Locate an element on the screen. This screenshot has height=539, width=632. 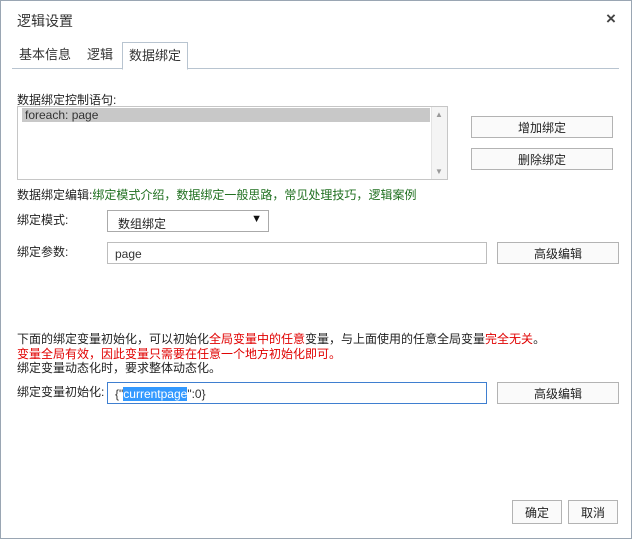
init-variable-label: 绑定变量初始化: is located at coordinates (61, 392).